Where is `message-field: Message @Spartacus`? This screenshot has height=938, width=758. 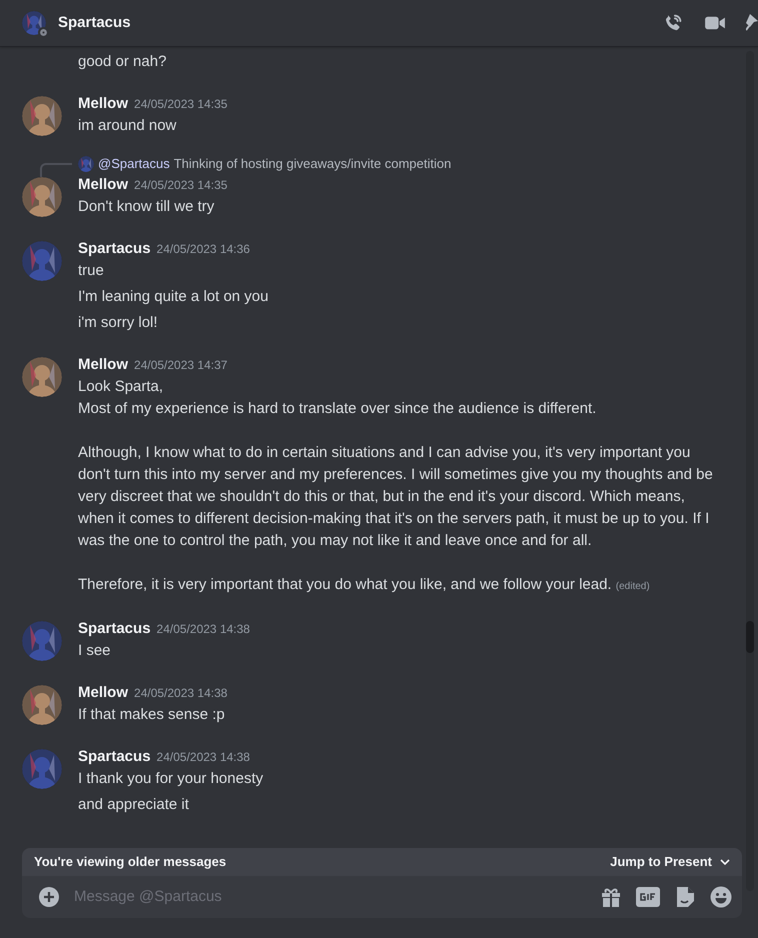
message-field: Message @Spartacus is located at coordinates (382, 897).